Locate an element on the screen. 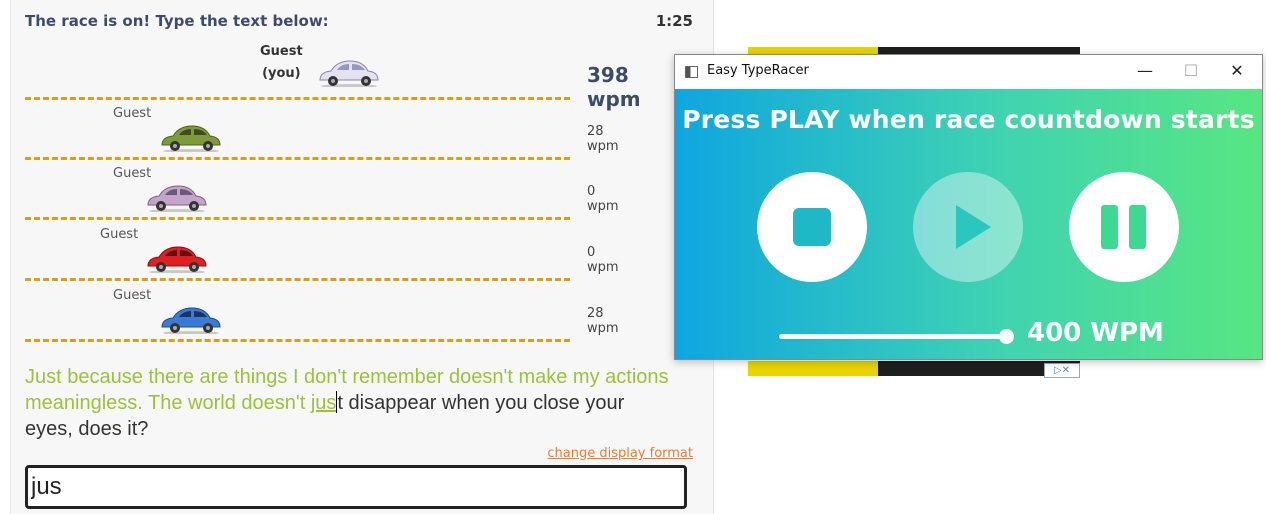 The width and height of the screenshot is (1266, 514). minimize-button: — is located at coordinates (1145, 72).